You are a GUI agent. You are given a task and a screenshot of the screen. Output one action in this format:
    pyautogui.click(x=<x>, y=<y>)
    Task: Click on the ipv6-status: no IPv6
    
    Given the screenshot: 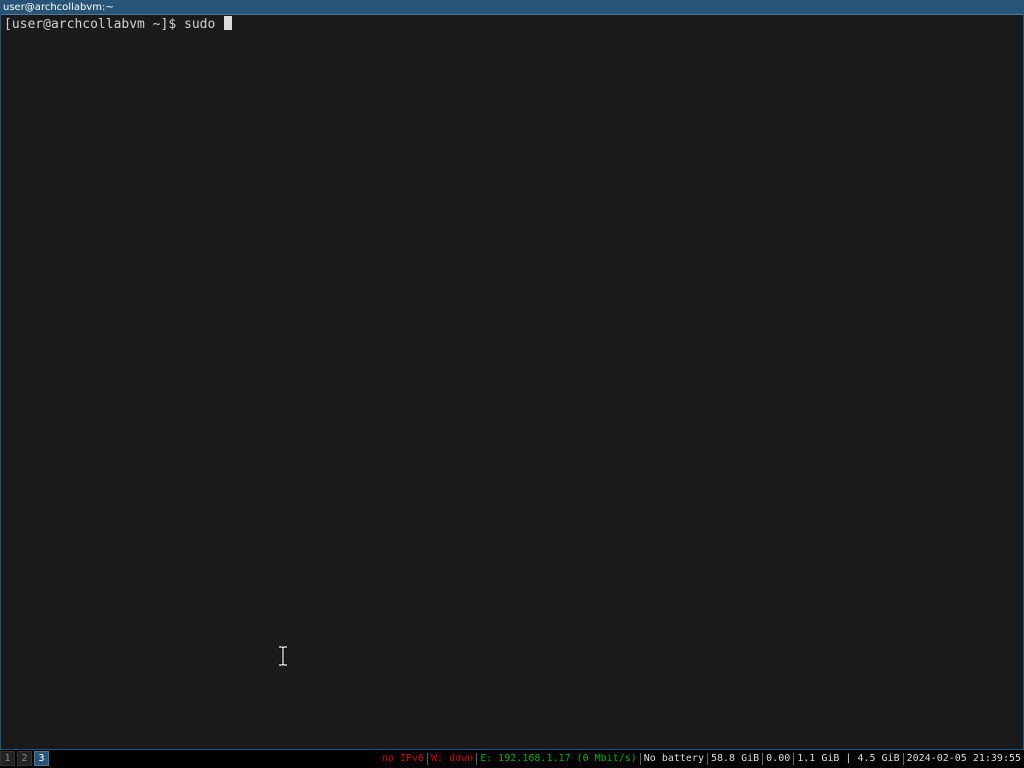 What is the action you would take?
    pyautogui.click(x=403, y=758)
    